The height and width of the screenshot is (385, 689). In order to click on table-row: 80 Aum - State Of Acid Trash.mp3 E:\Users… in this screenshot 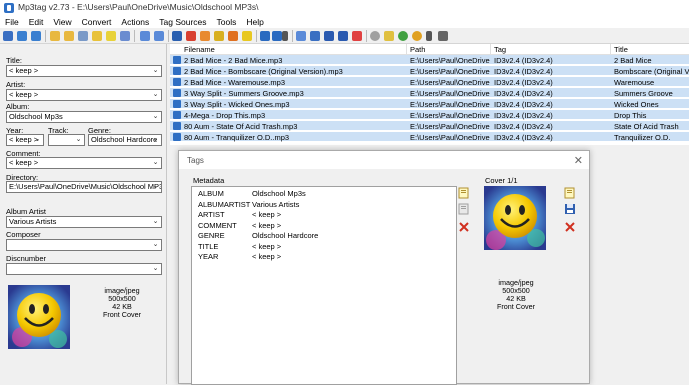, I will do `click(429, 126)`.